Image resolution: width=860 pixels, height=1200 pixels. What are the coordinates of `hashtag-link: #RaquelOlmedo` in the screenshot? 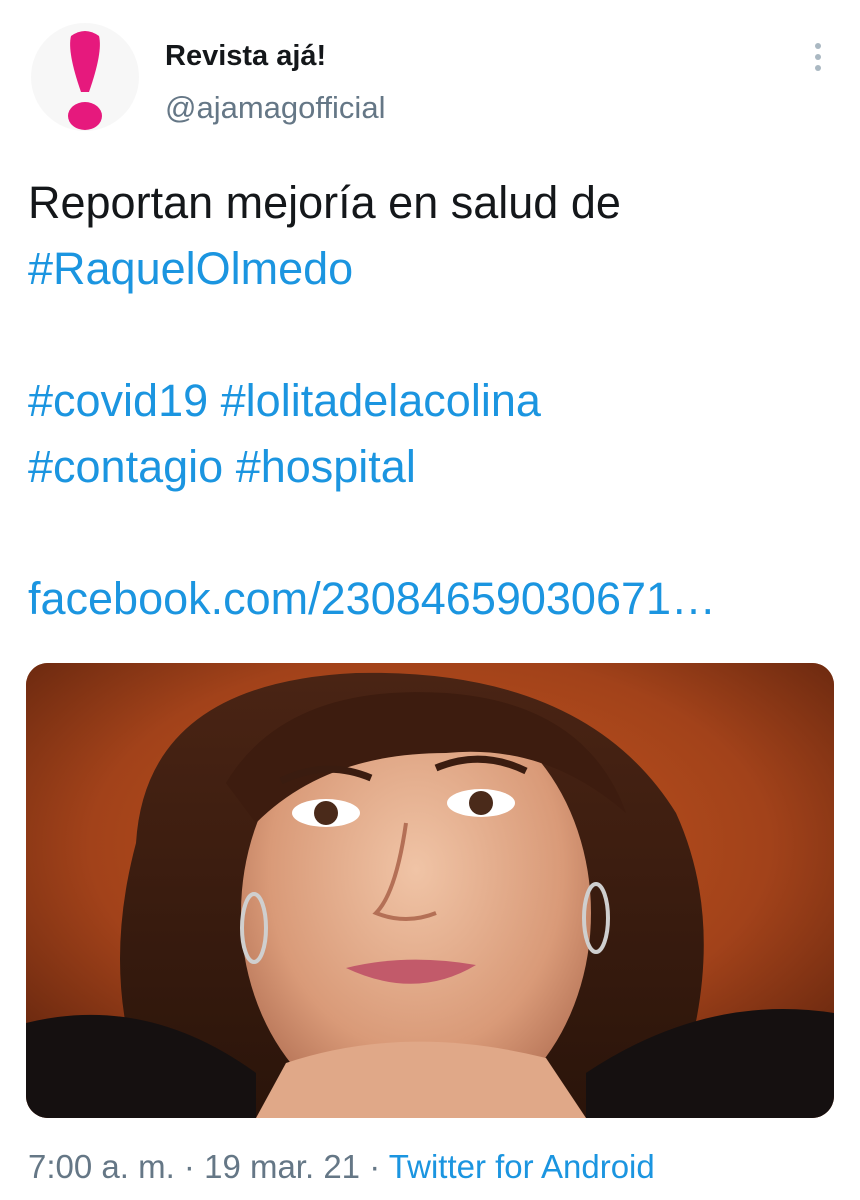 It's located at (190, 268).